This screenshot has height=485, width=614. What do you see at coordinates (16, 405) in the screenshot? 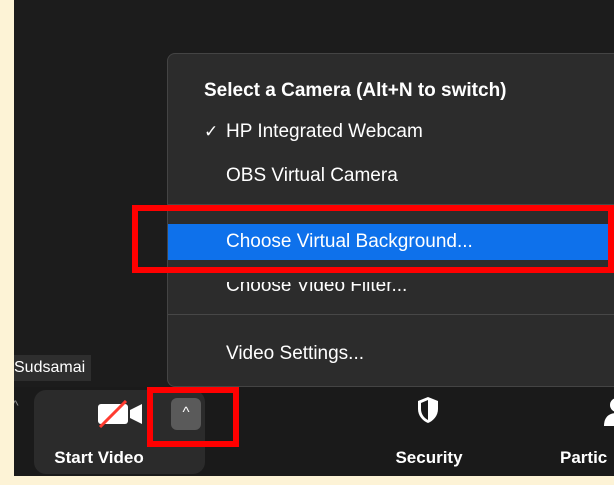
I see `toolbar-left-chevron-icon: ^` at bounding box center [16, 405].